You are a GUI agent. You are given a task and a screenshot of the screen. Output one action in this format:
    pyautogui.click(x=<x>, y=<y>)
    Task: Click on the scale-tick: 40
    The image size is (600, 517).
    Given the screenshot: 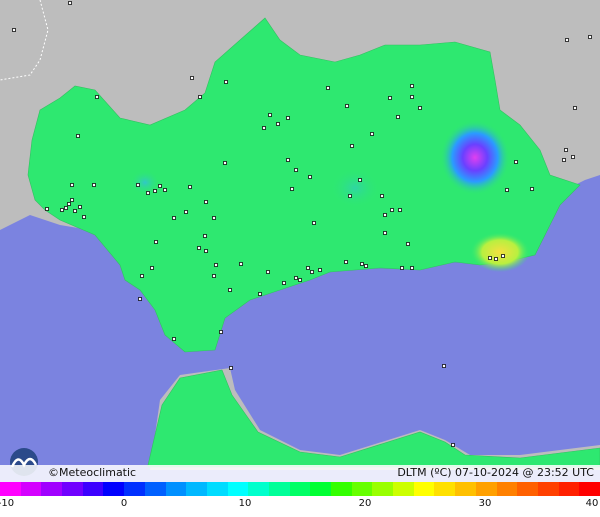 What is the action you would take?
    pyautogui.click(x=592, y=503)
    